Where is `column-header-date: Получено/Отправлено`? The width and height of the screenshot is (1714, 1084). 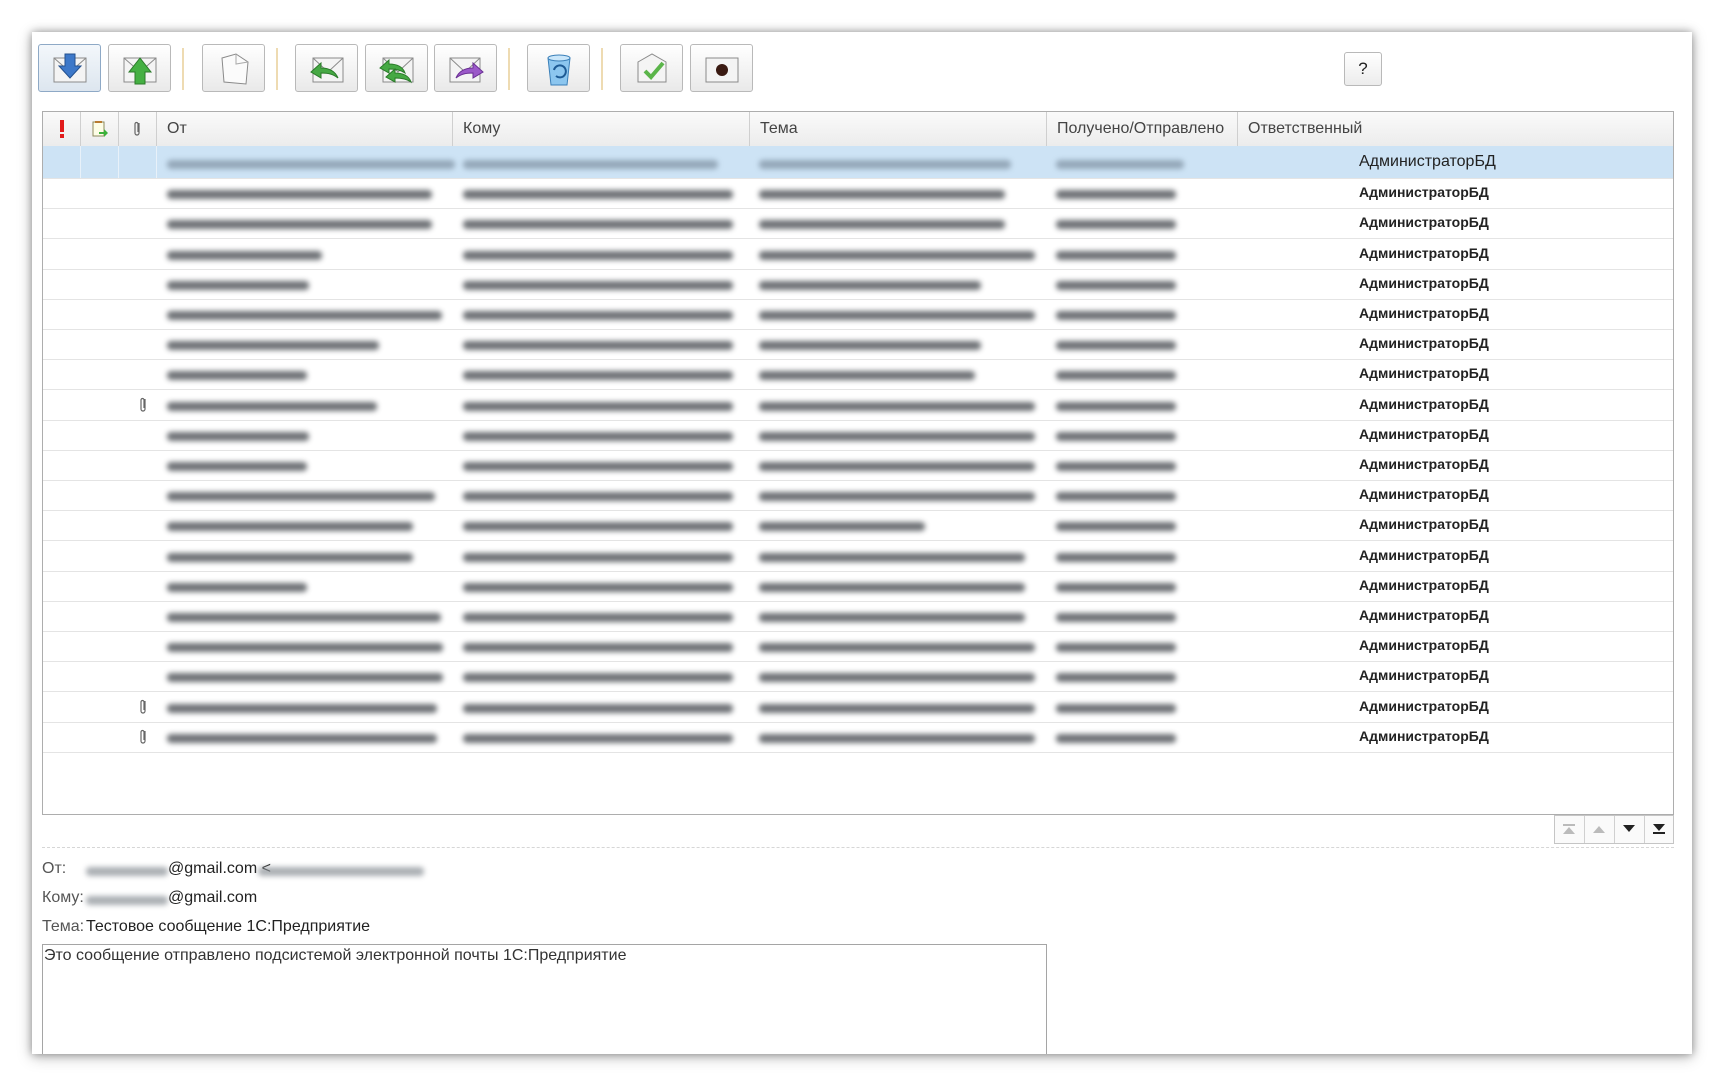
column-header-date: Получено/Отправлено is located at coordinates (1142, 129).